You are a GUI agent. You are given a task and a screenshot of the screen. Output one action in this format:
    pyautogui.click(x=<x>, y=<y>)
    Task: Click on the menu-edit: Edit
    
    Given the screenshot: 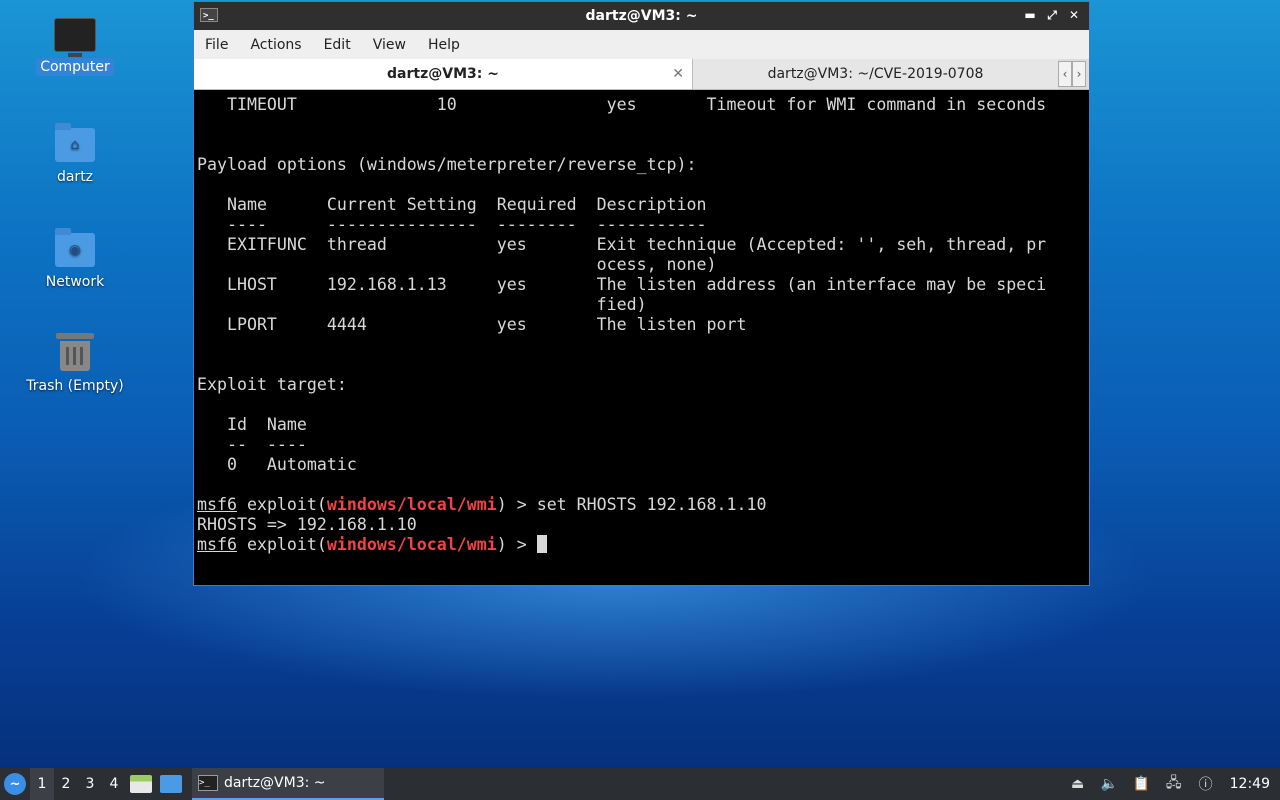 What is the action you would take?
    pyautogui.click(x=337, y=45)
    